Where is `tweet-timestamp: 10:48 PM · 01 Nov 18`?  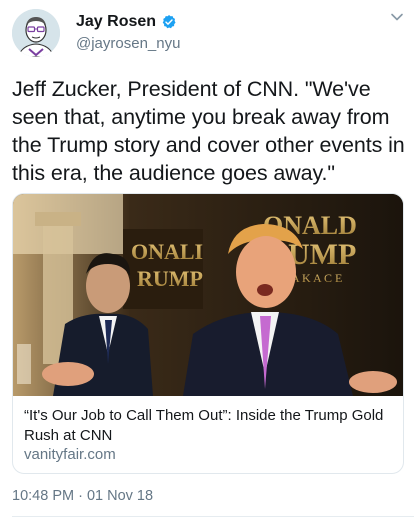
tweet-timestamp: 10:48 PM · 01 Nov 18 is located at coordinates (82, 496).